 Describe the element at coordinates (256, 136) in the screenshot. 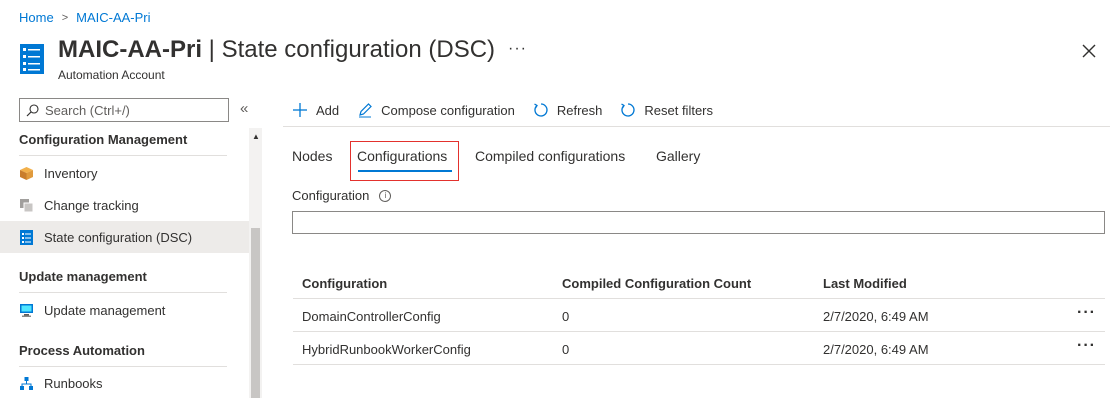

I see `scroll-up-icon: ▲` at that location.